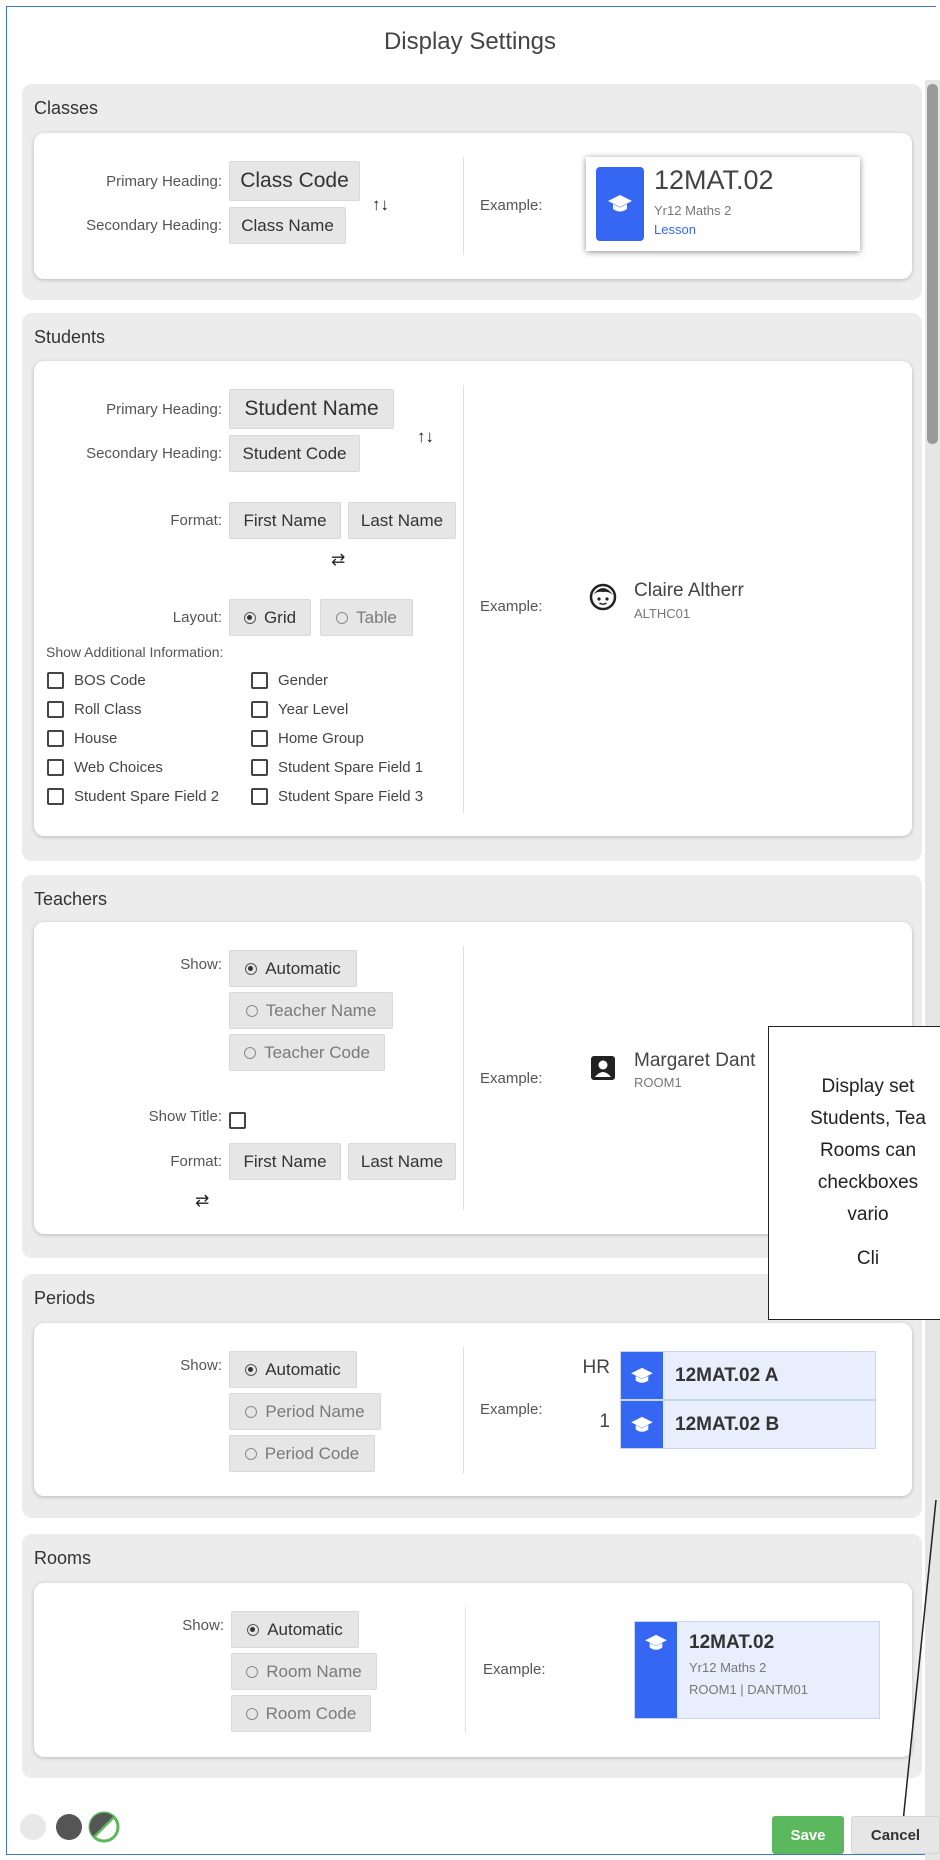 This screenshot has height=1860, width=940. Describe the element at coordinates (294, 453) in the screenshot. I see `secondary-heading-button: Student Code` at that location.